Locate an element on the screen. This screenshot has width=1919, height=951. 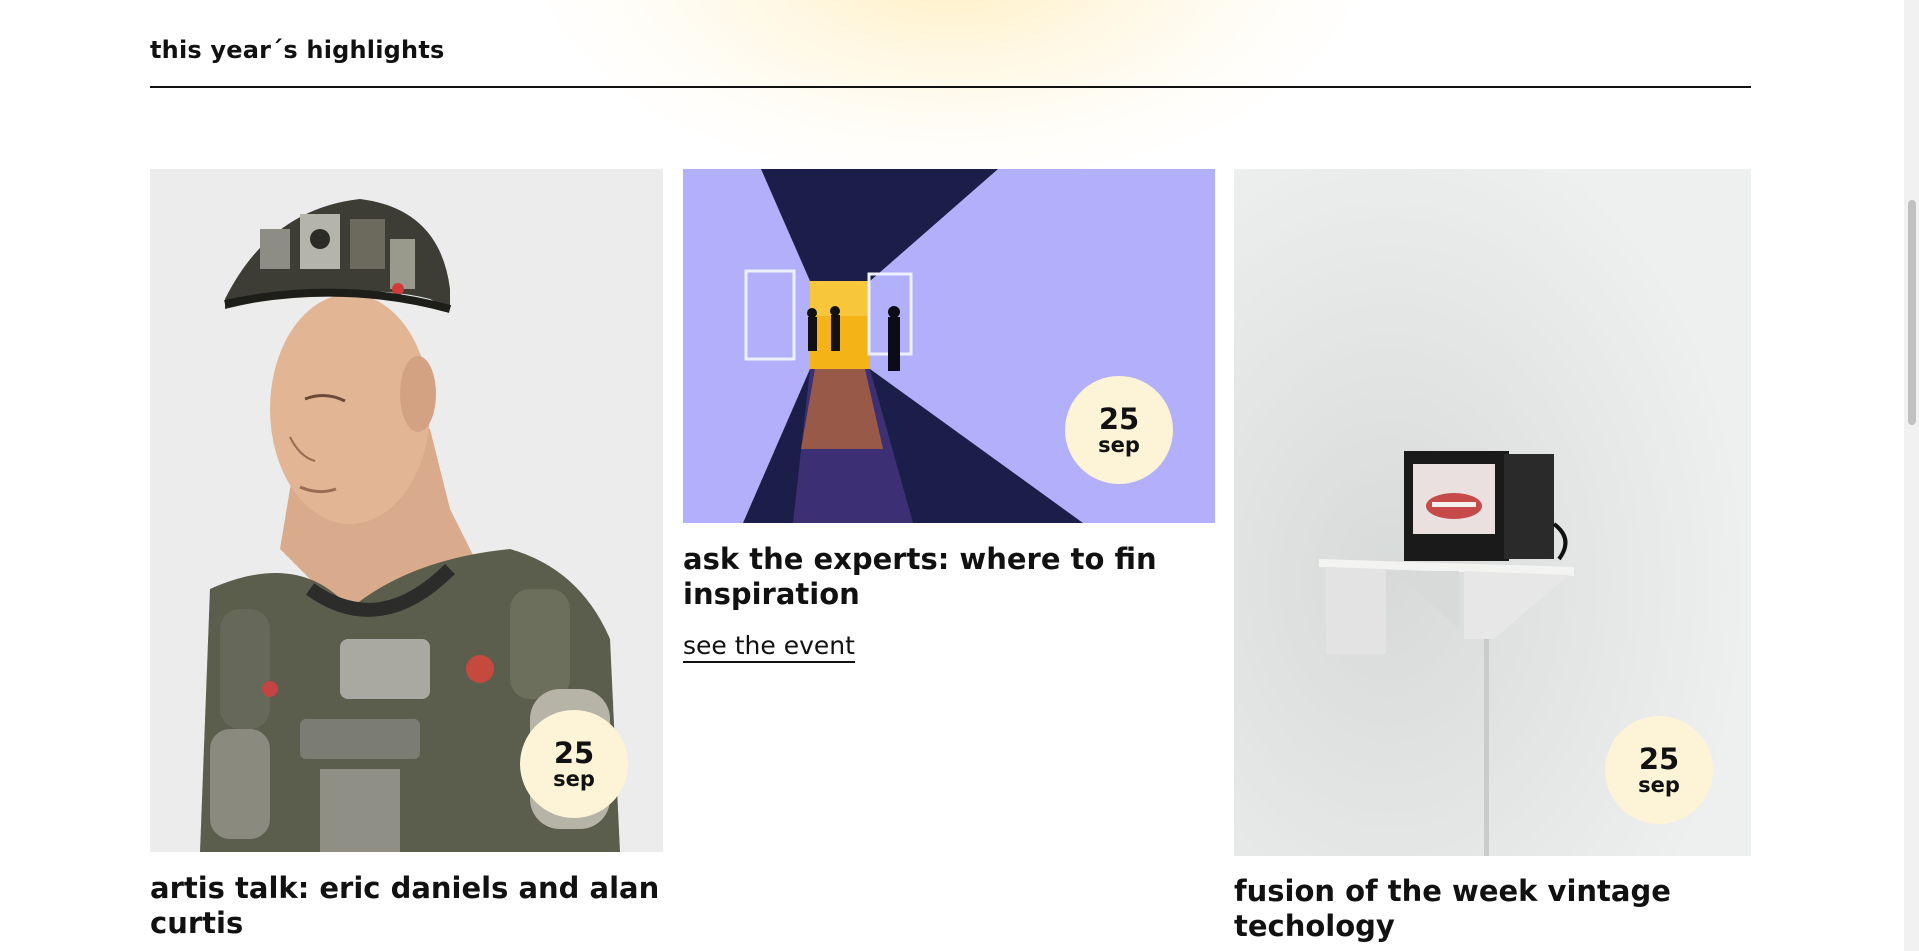
event-title: artis talk: eric daniels and alan curtis is located at coordinates (406, 906).